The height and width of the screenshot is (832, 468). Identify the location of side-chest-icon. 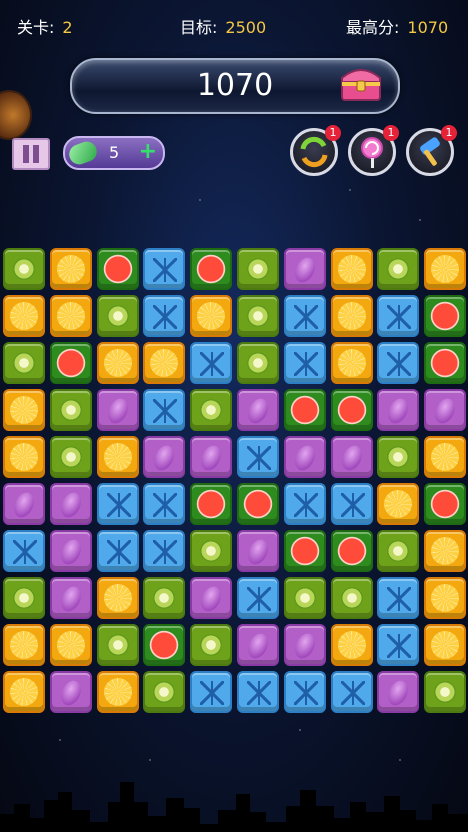
(16, 115).